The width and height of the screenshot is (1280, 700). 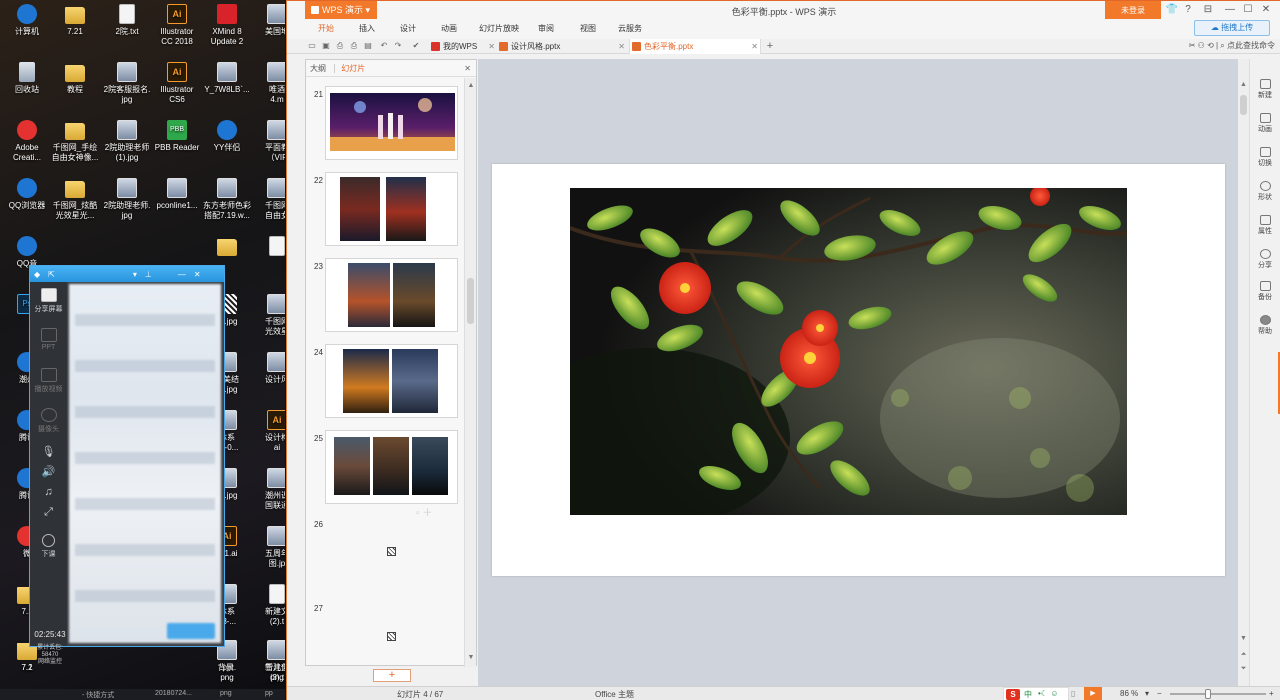 I want to click on taskbar-item: png, so click(x=226, y=693).